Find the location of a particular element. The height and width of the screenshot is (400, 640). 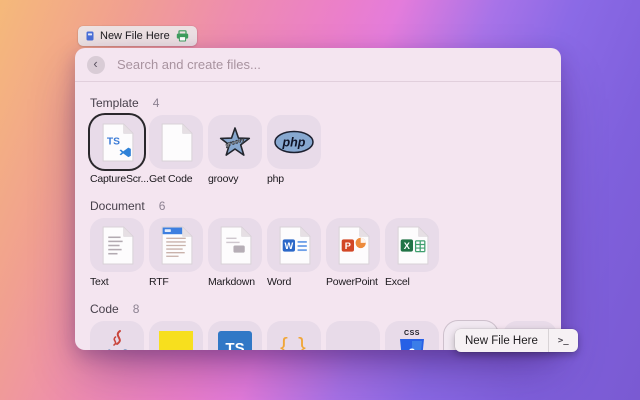

section-header: Template 4 is located at coordinates (318, 103).